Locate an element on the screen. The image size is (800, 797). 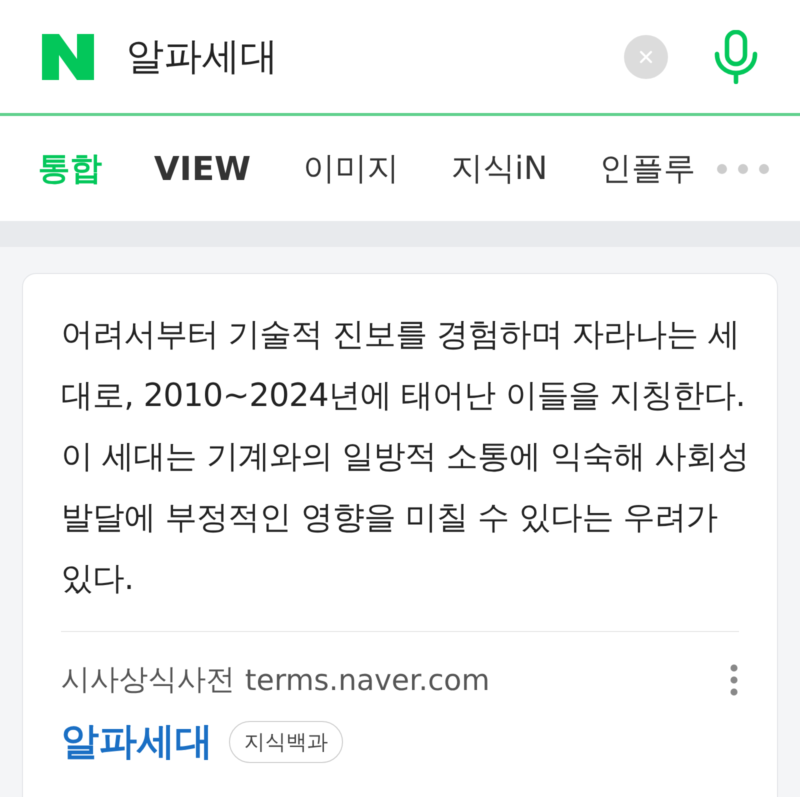
microphone-icon is located at coordinates (736, 57).